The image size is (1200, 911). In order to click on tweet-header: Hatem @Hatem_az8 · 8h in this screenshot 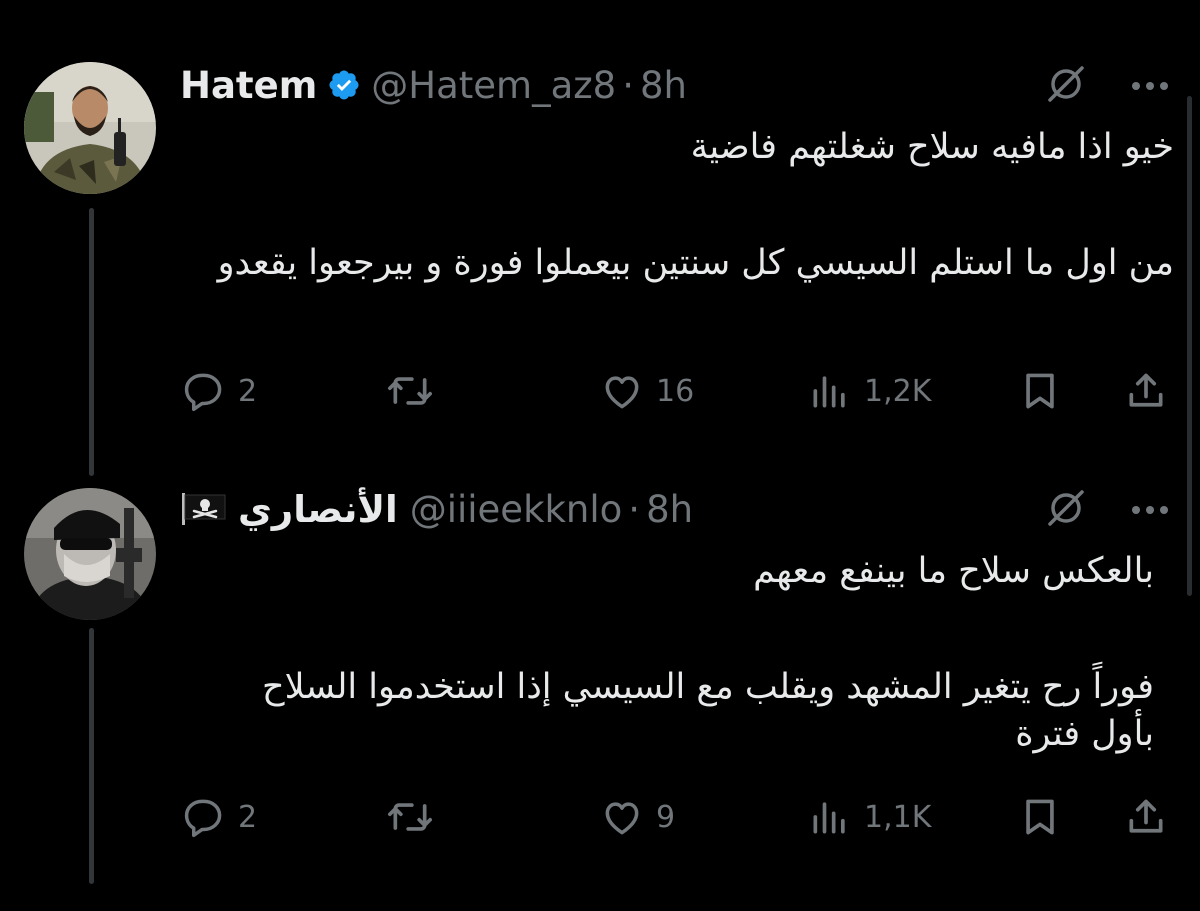, I will do `click(433, 85)`.